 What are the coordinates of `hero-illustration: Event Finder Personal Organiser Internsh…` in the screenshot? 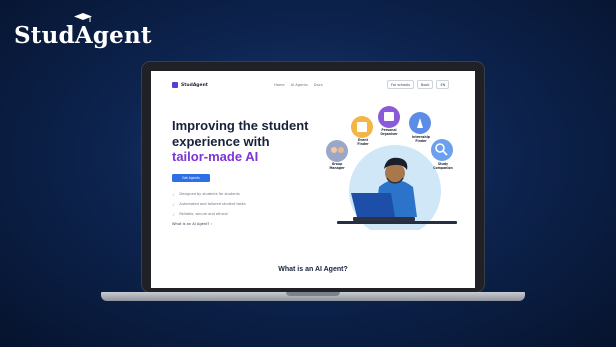 It's located at (392, 171).